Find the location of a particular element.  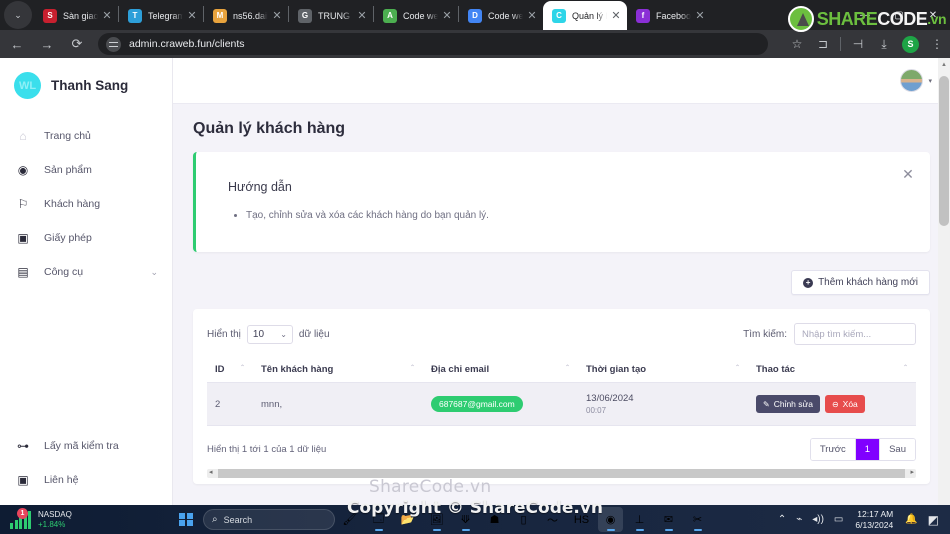

wifi-icon: ⌁ is located at coordinates (799, 519).